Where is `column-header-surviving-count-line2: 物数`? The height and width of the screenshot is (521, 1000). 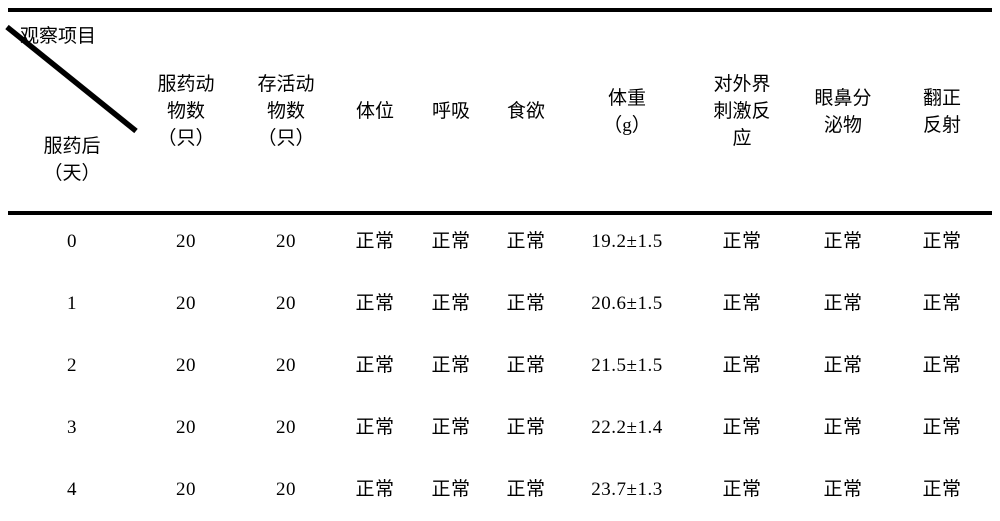
column-header-surviving-count-line2: 物数 is located at coordinates (285, 112).